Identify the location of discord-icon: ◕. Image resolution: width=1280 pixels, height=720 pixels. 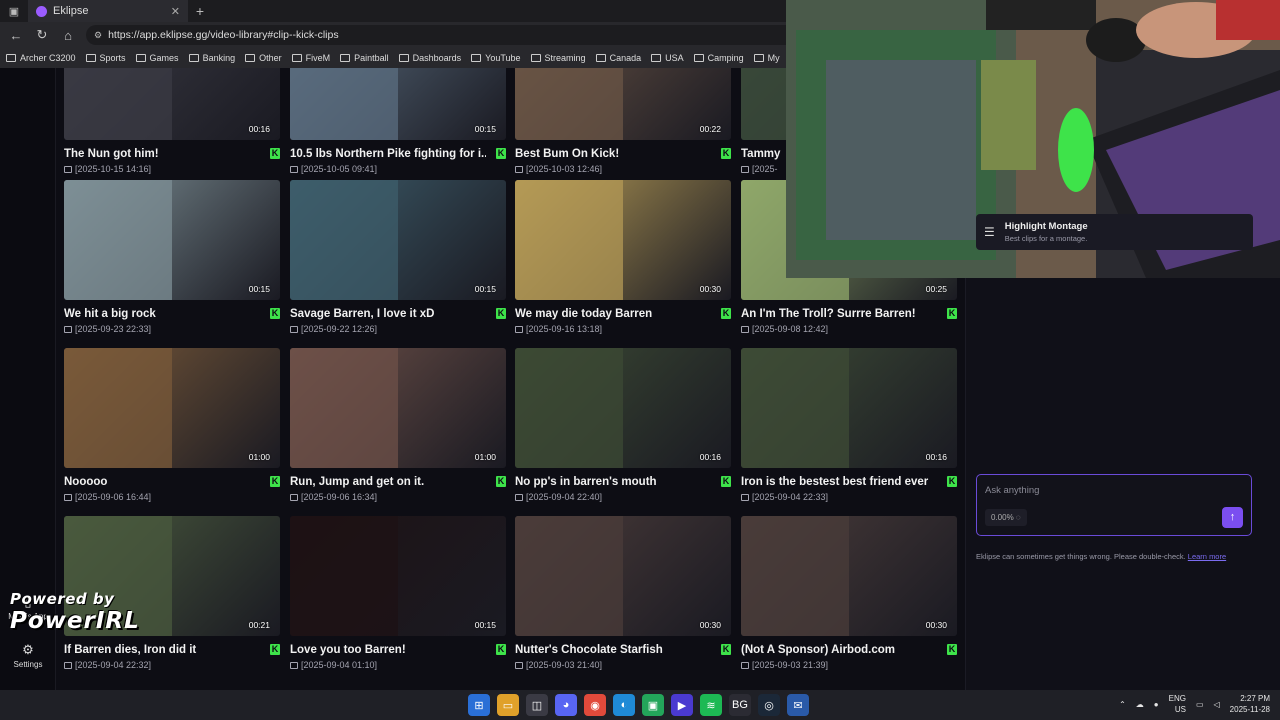
(566, 705).